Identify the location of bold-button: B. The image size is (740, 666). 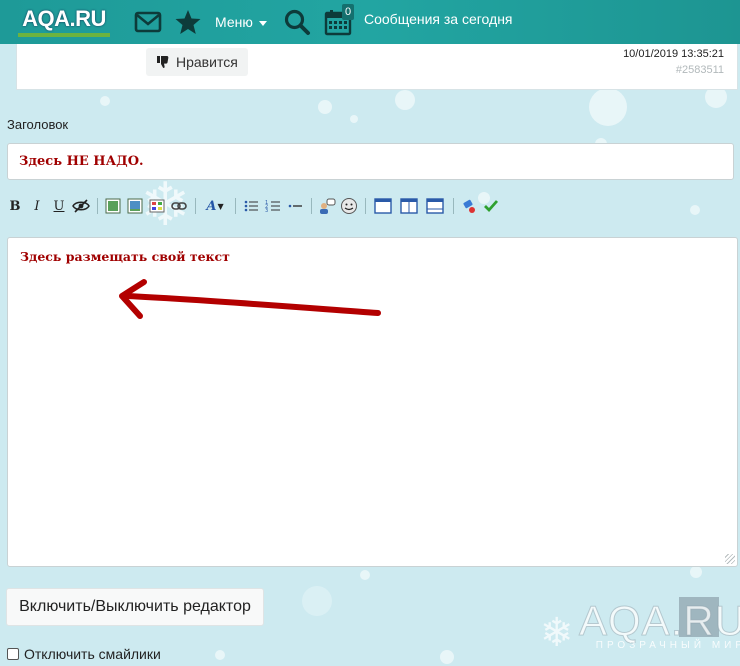
(15, 206).